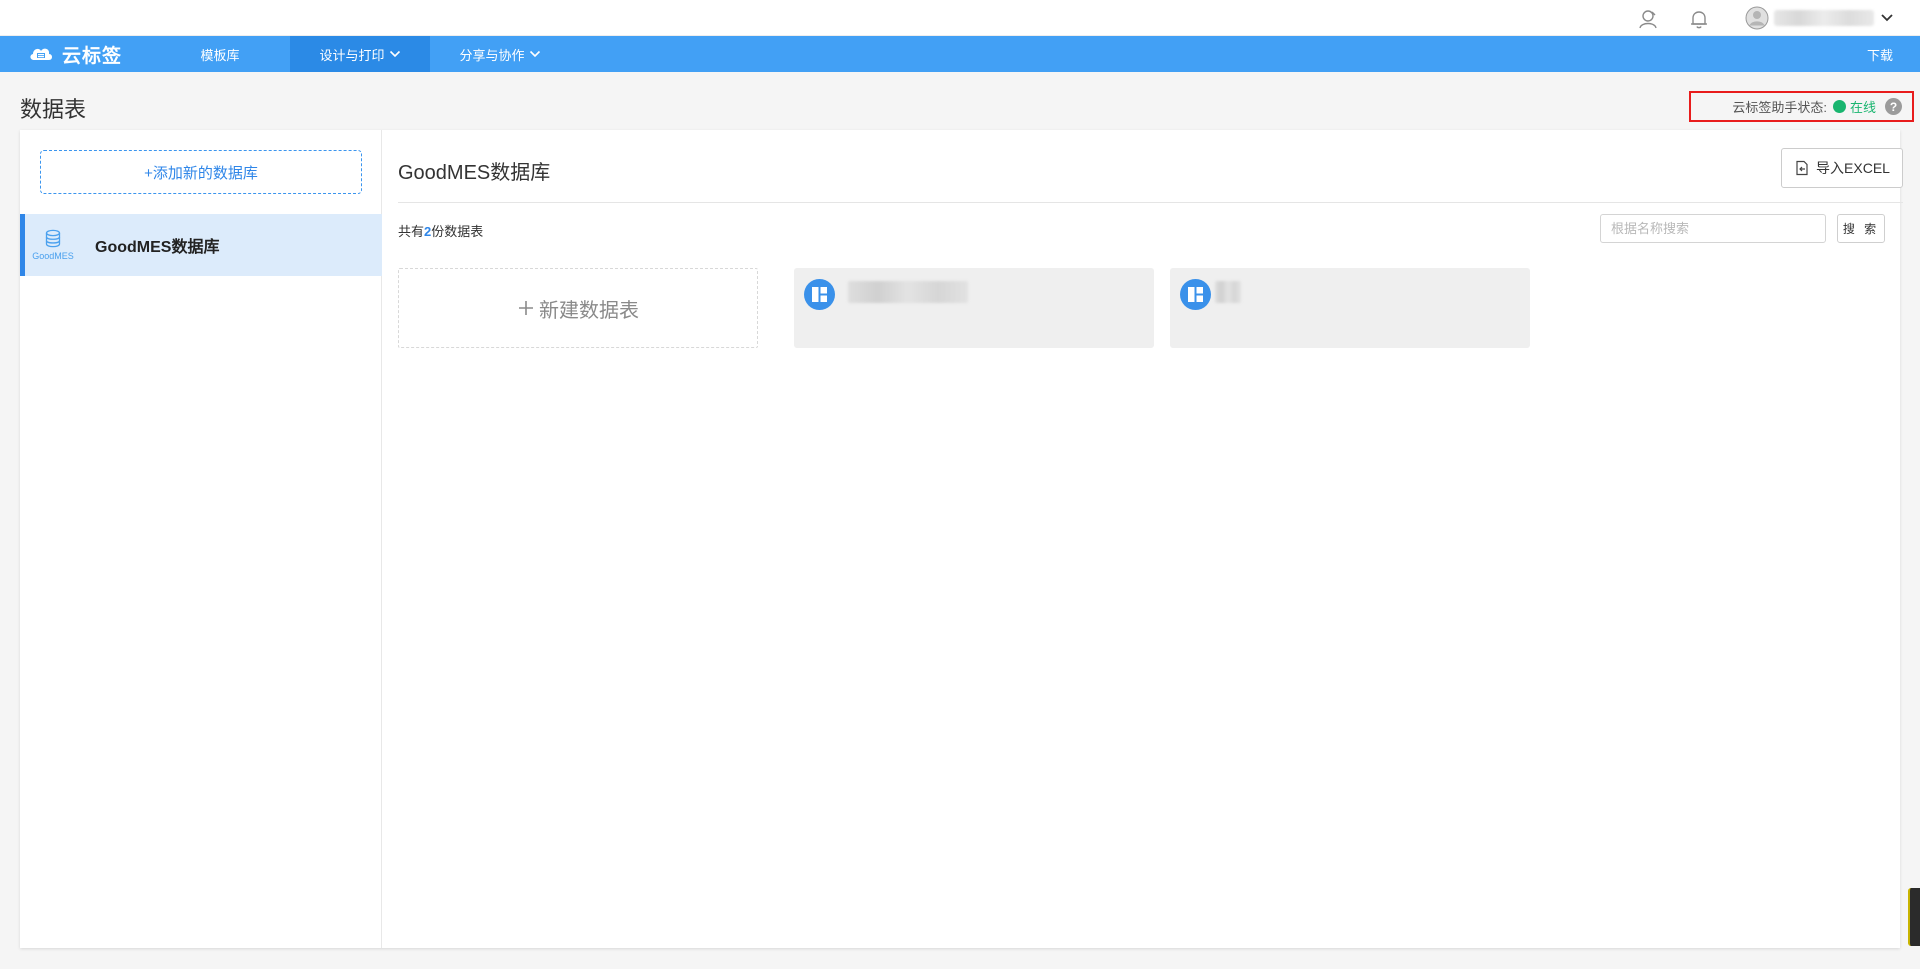  What do you see at coordinates (1893, 106) in the screenshot?
I see `help-icon: ?` at bounding box center [1893, 106].